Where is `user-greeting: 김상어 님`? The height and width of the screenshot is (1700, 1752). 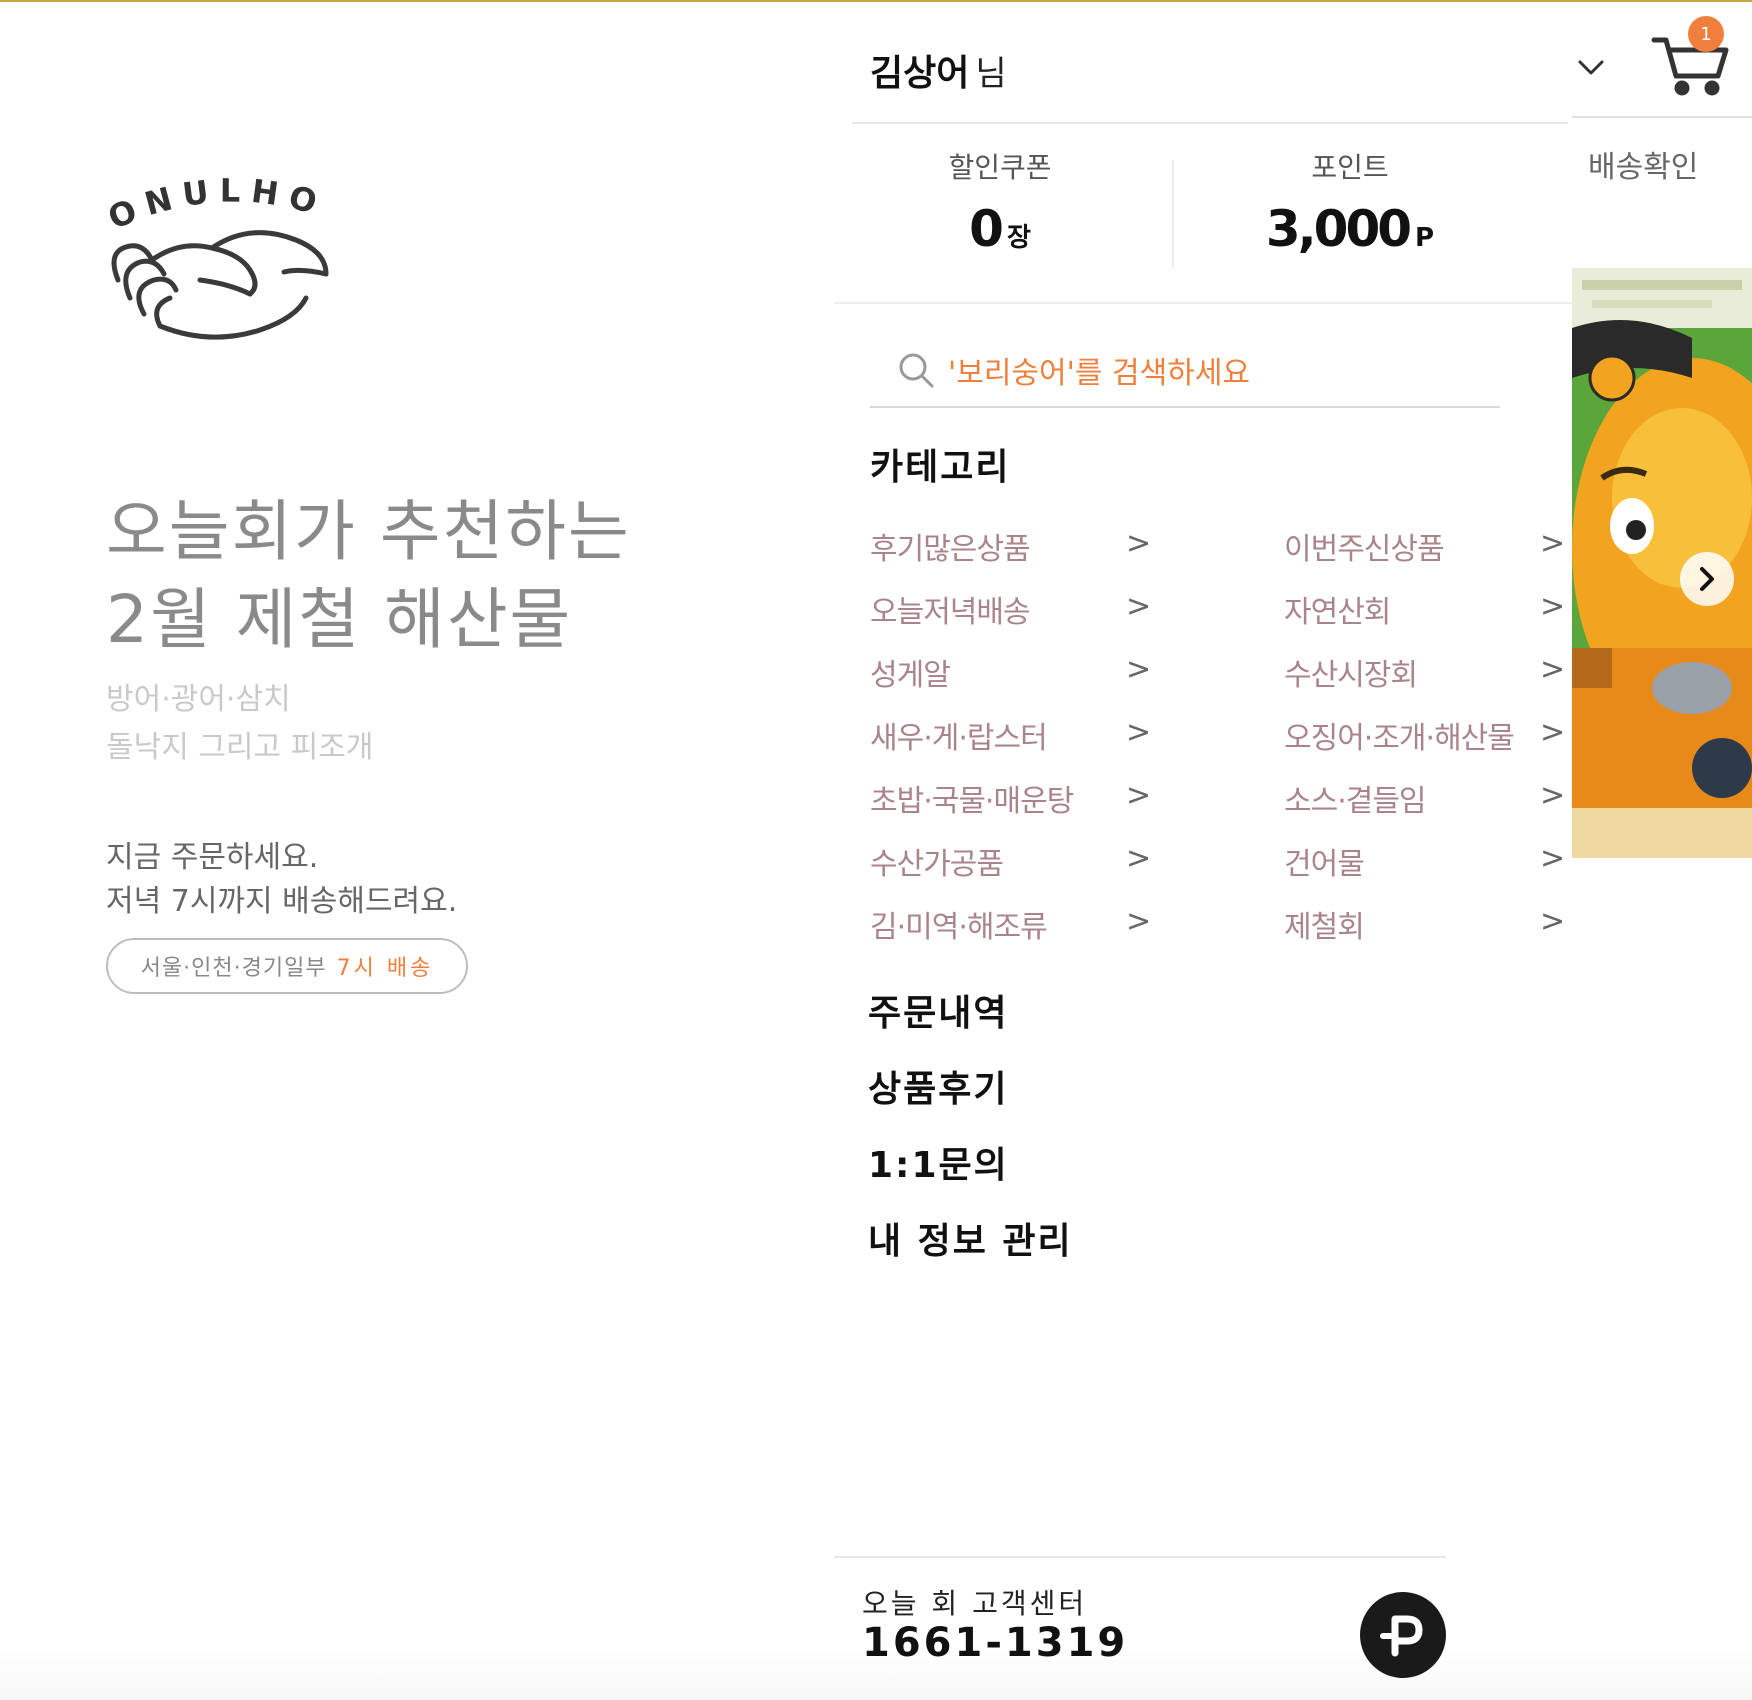 user-greeting: 김상어 님 is located at coordinates (938, 70).